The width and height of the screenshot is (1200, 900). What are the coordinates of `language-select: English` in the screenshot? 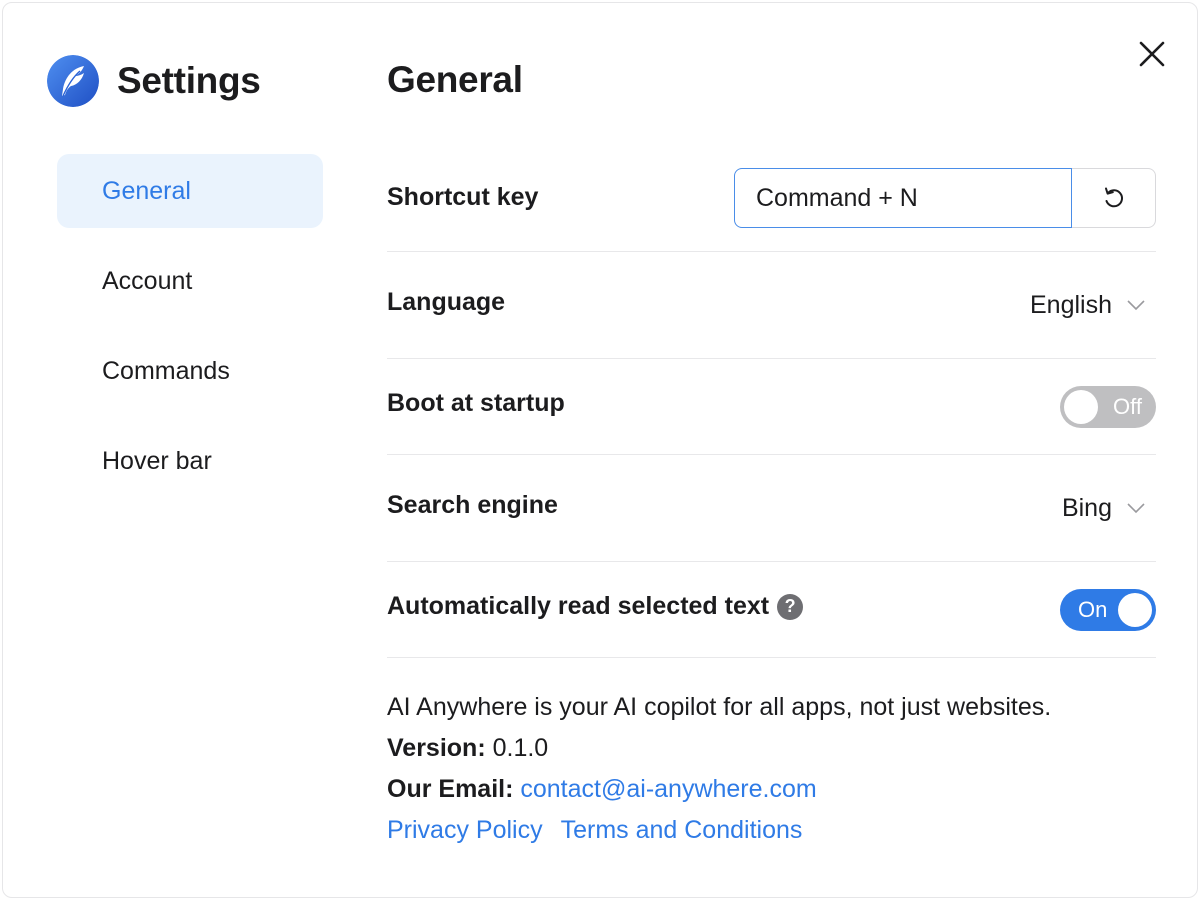 It's located at (1093, 305).